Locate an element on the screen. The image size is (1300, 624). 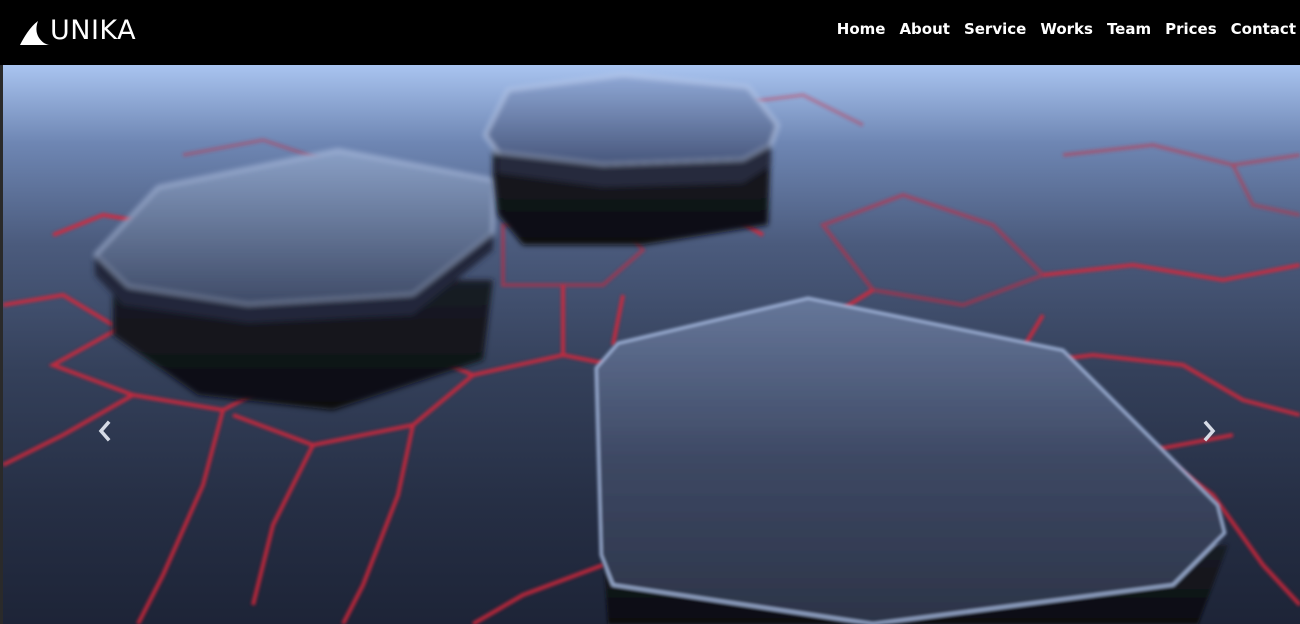
carousel-prev-button is located at coordinates (104, 431).